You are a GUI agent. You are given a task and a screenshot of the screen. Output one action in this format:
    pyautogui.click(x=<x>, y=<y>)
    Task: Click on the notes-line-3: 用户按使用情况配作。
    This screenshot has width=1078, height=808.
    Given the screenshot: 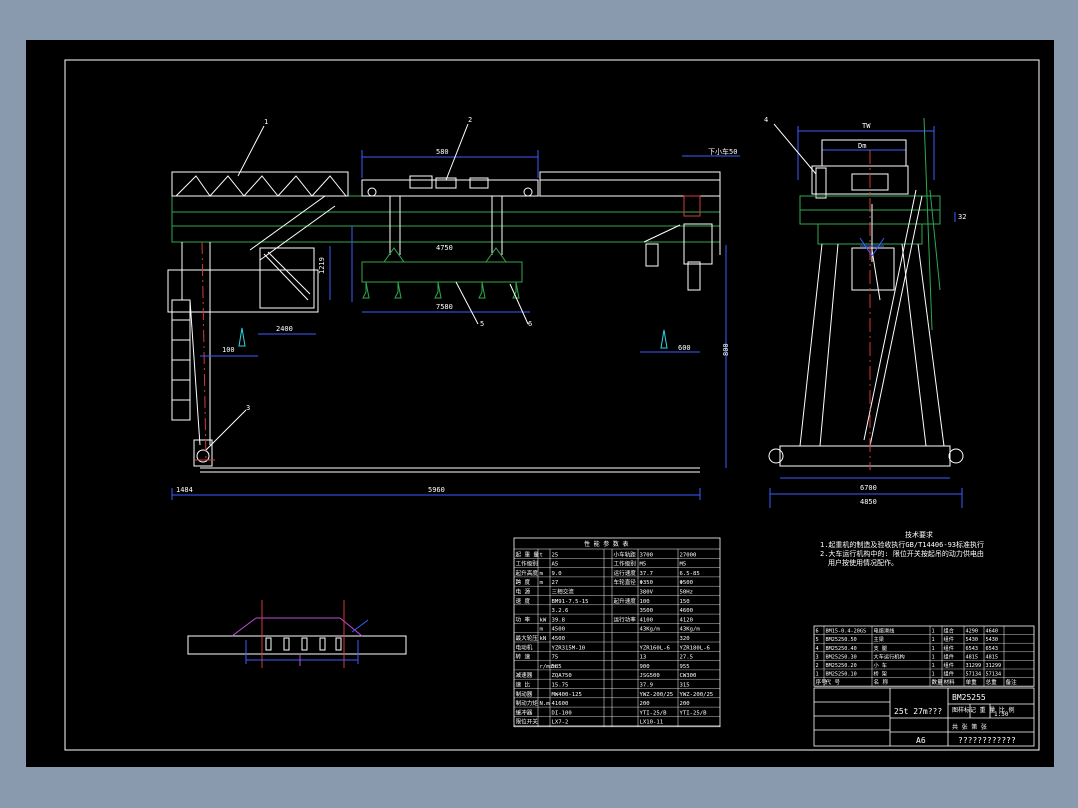 What is the action you would take?
    pyautogui.click(x=863, y=562)
    